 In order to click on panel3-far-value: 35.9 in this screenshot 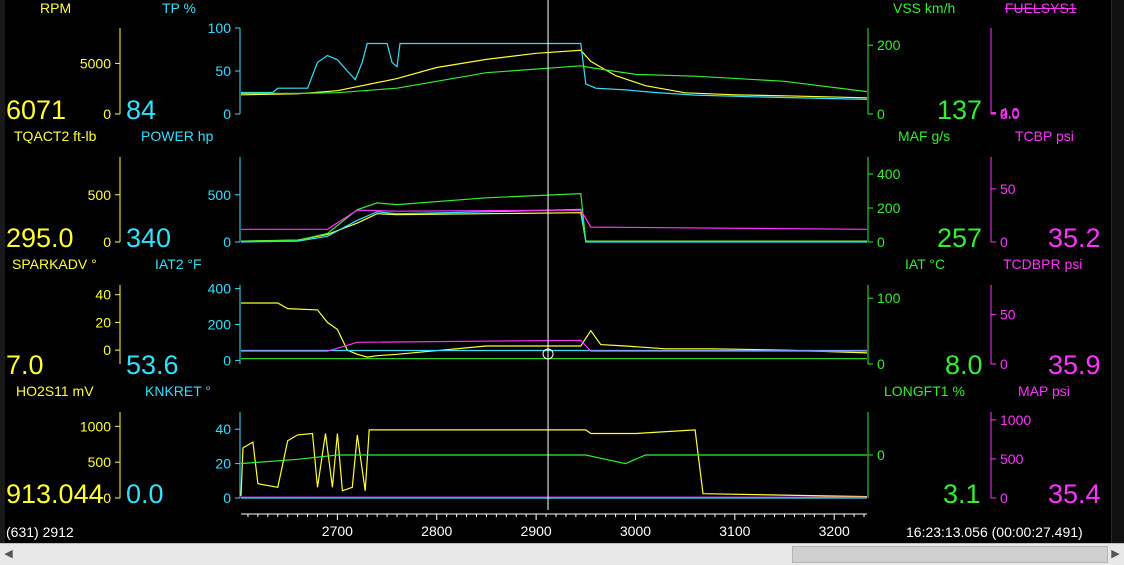, I will do `click(1074, 365)`.